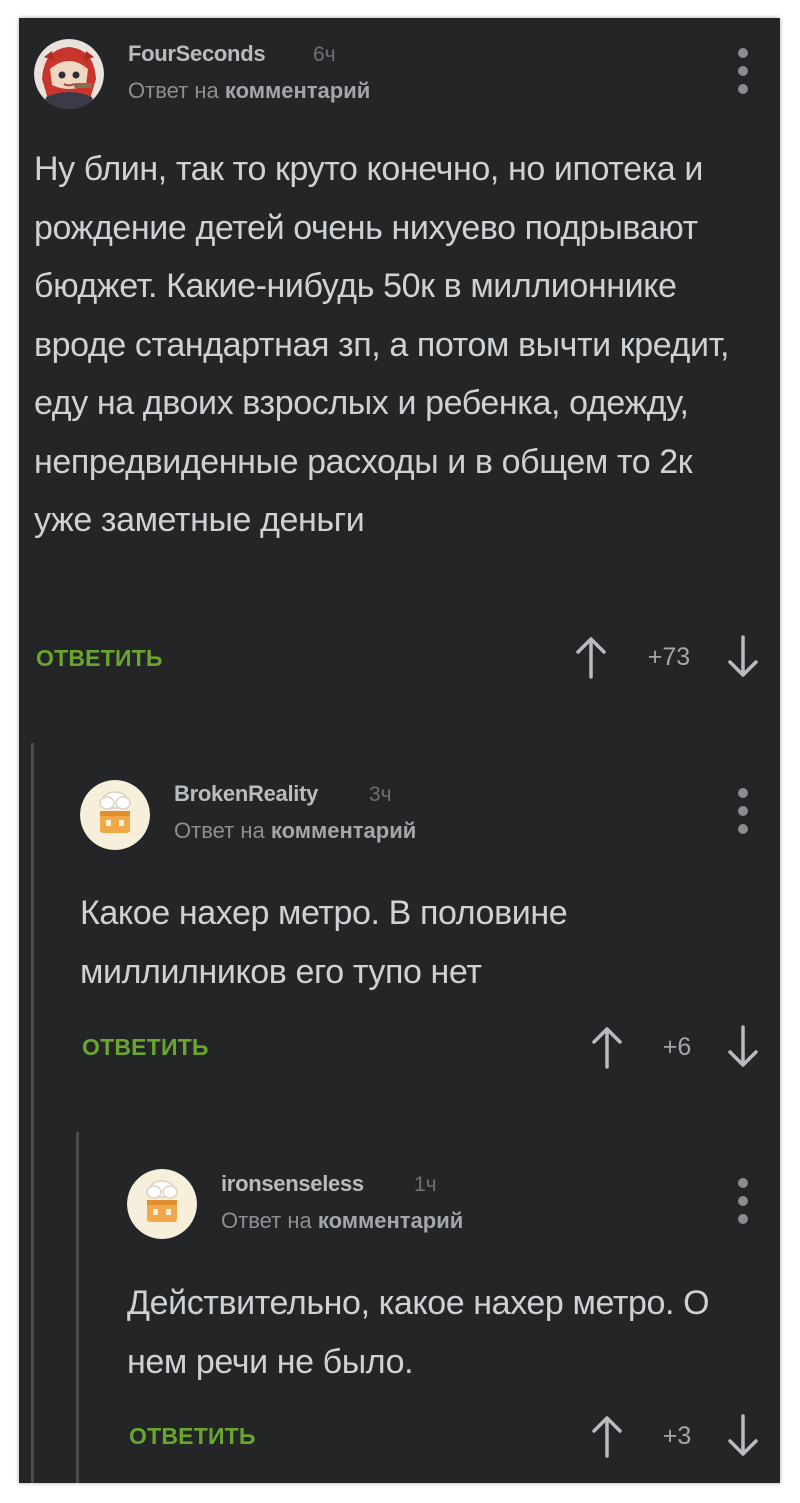 The width and height of the screenshot is (800, 1503). I want to click on more-options-icon, so click(743, 1201).